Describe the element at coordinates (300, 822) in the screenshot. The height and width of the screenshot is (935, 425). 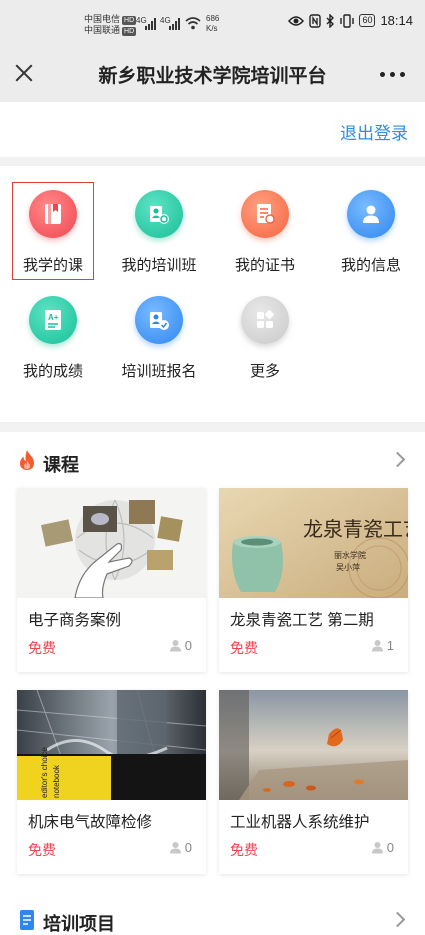
I see `course-title: 工业机器人系统维护` at that location.